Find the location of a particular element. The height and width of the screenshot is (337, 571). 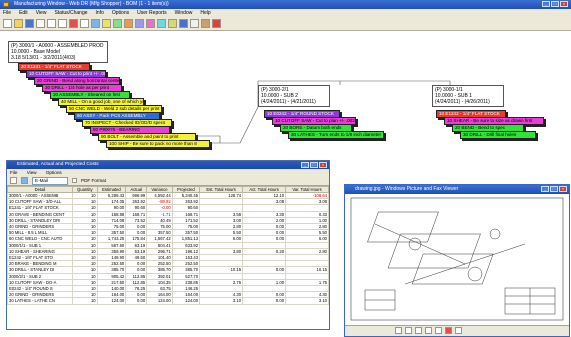

estimates-menu-view: View is located at coordinates (32, 172).